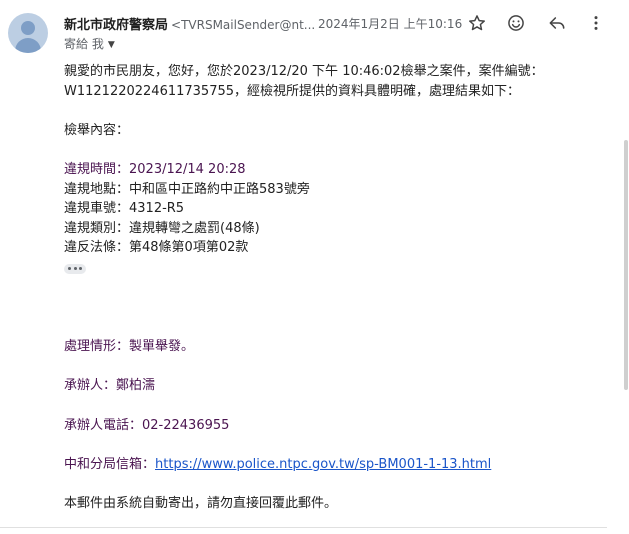  Describe the element at coordinates (97, 130) in the screenshot. I see `report-title: 檢舉內容：` at that location.